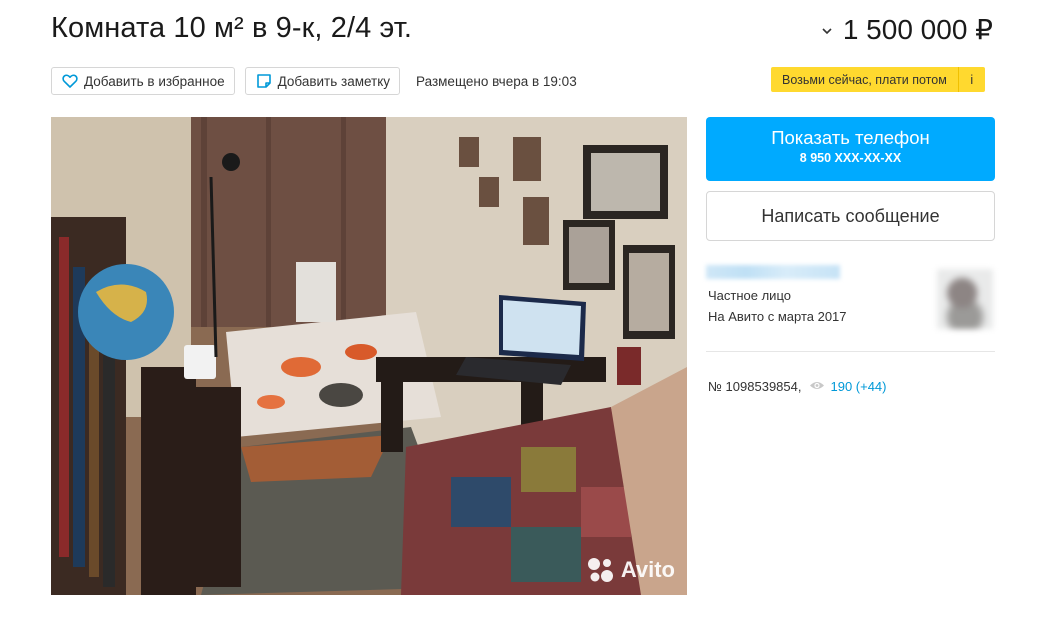 Image resolution: width=1041 pixels, height=627 pixels. Describe the element at coordinates (755, 386) in the screenshot. I see `listing-number: № 1098539854,` at that location.